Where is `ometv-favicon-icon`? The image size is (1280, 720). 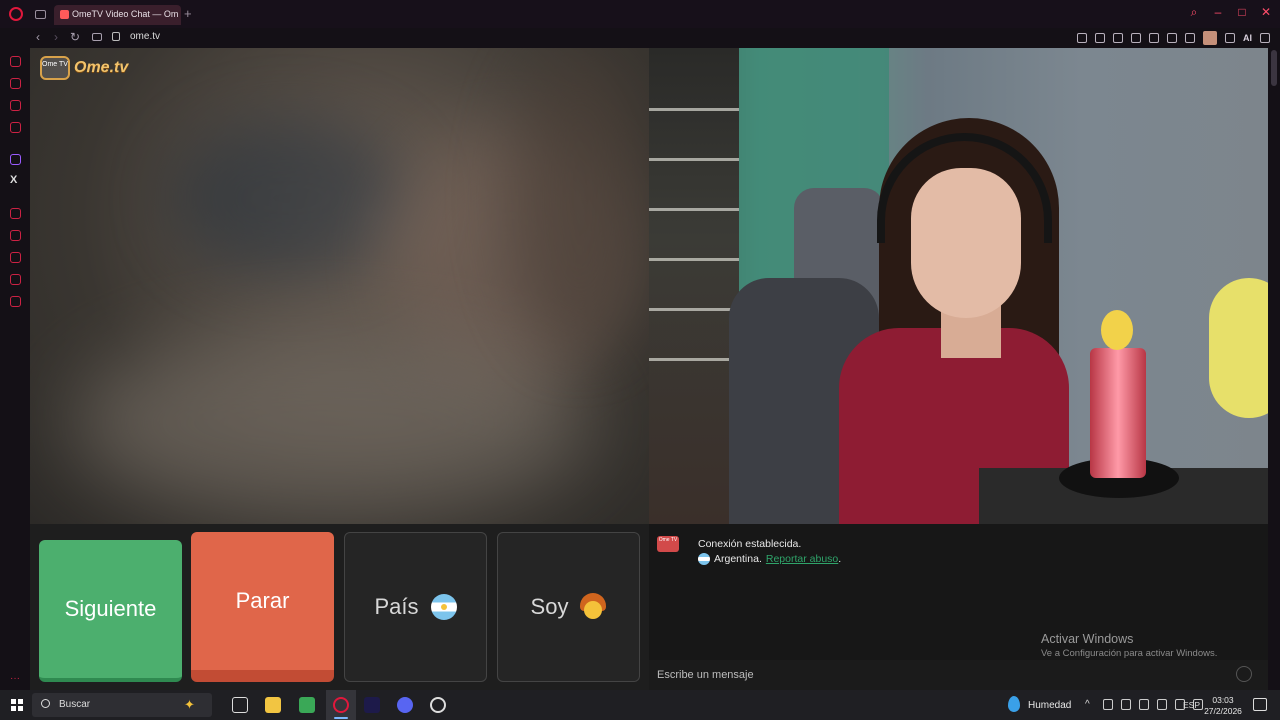 ometv-favicon-icon is located at coordinates (64, 14).